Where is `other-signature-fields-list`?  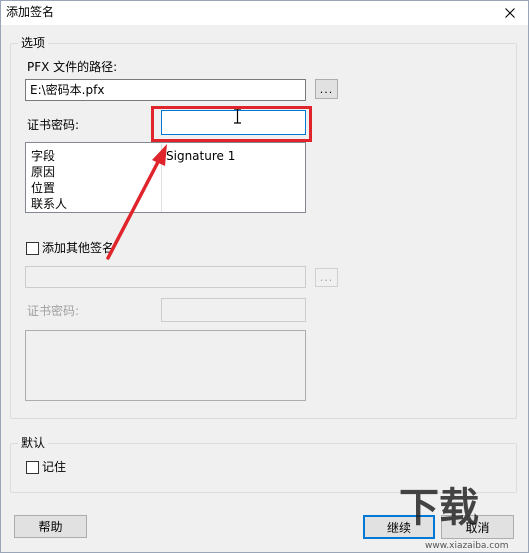
other-signature-fields-list is located at coordinates (165, 365).